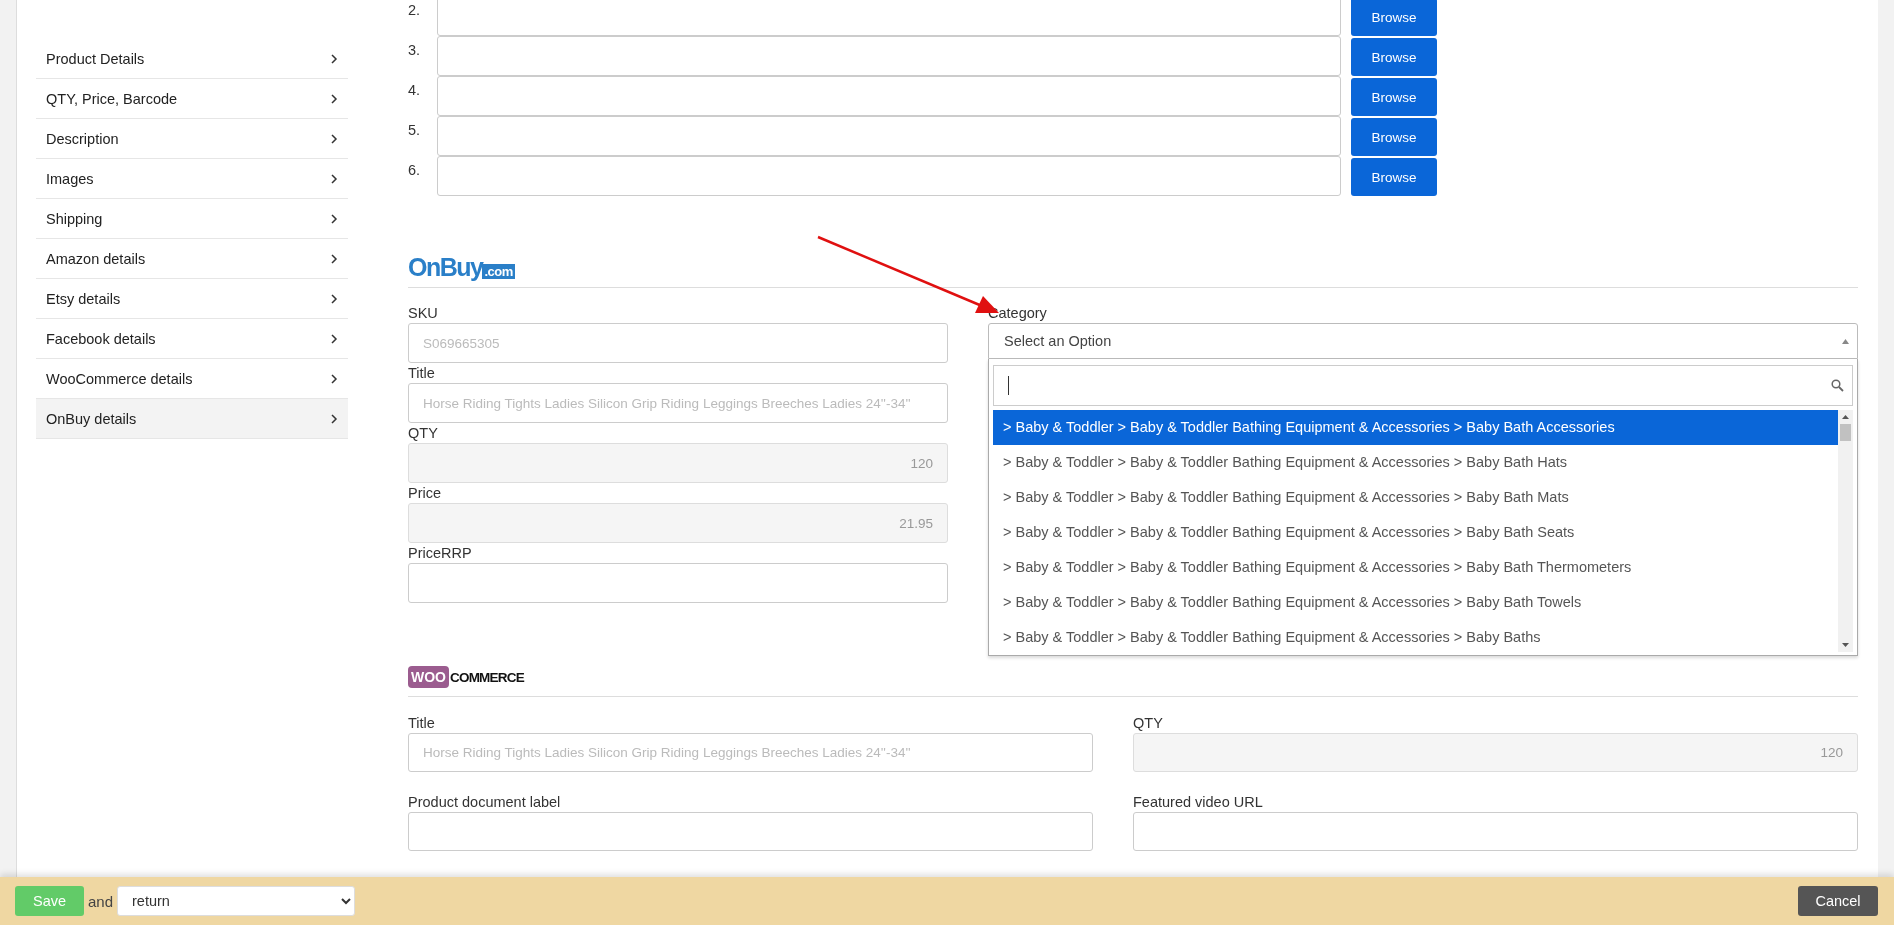 The width and height of the screenshot is (1894, 925). Describe the element at coordinates (1415, 567) in the screenshot. I see `dropdown-option: > Baby & Toddler > Baby & Toddler Bathing Equipment & Accessories > Baby Bath Thermometers` at that location.